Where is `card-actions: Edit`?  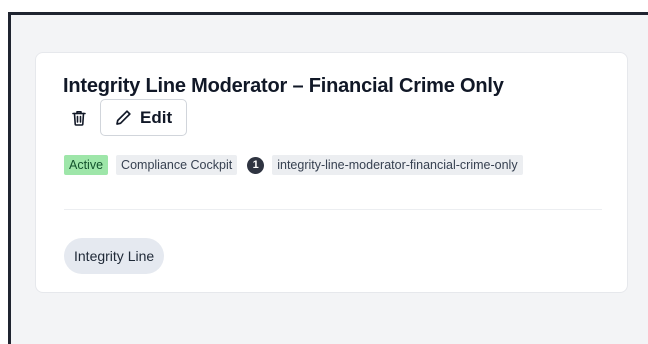 card-actions: Edit is located at coordinates (126, 117).